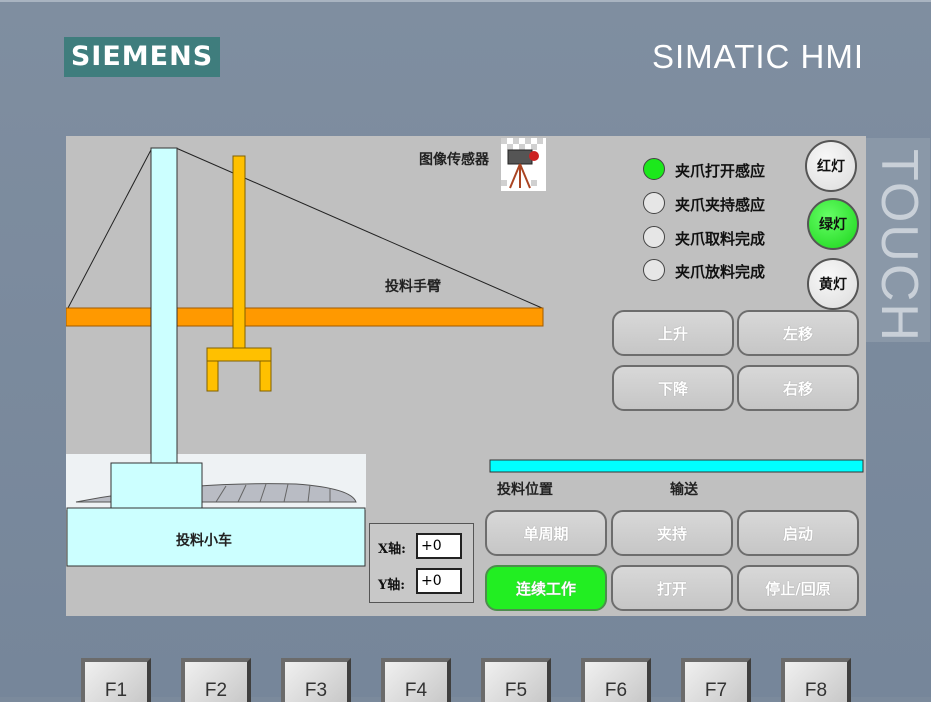 The height and width of the screenshot is (702, 931). I want to click on y-axis-value: +0, so click(439, 581).